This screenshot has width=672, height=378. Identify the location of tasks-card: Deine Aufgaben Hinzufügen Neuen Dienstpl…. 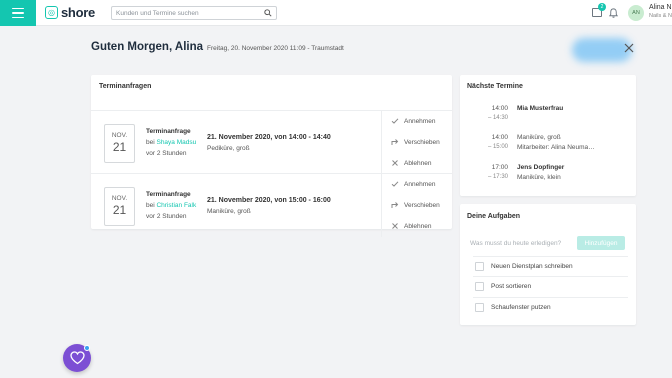
(548, 264).